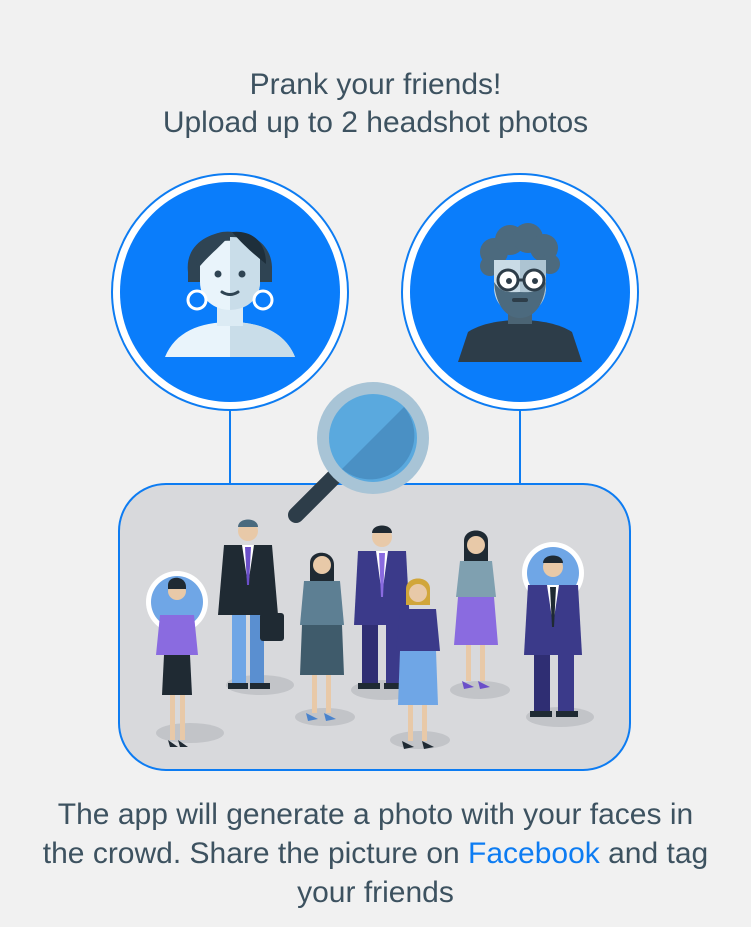 This screenshot has width=751, height=927. I want to click on footer-line-3: your friends, so click(375, 892).